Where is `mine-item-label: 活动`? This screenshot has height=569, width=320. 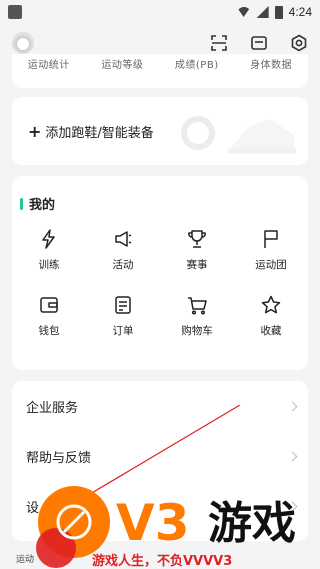
mine-item-label: 活动 is located at coordinates (123, 265).